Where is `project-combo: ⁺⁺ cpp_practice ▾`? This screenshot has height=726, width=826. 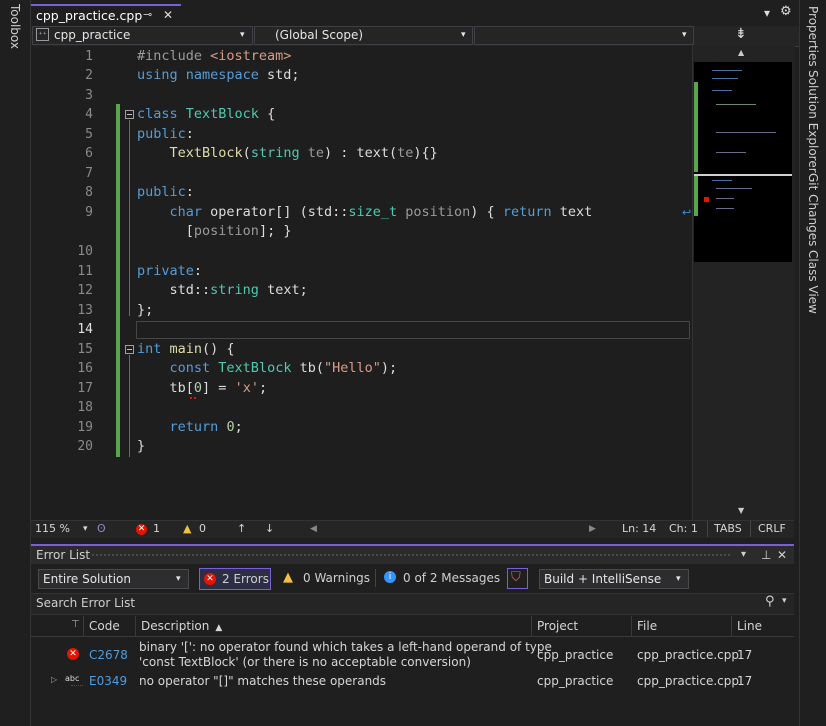
project-combo: ⁺⁺ cpp_practice ▾ is located at coordinates (142, 35).